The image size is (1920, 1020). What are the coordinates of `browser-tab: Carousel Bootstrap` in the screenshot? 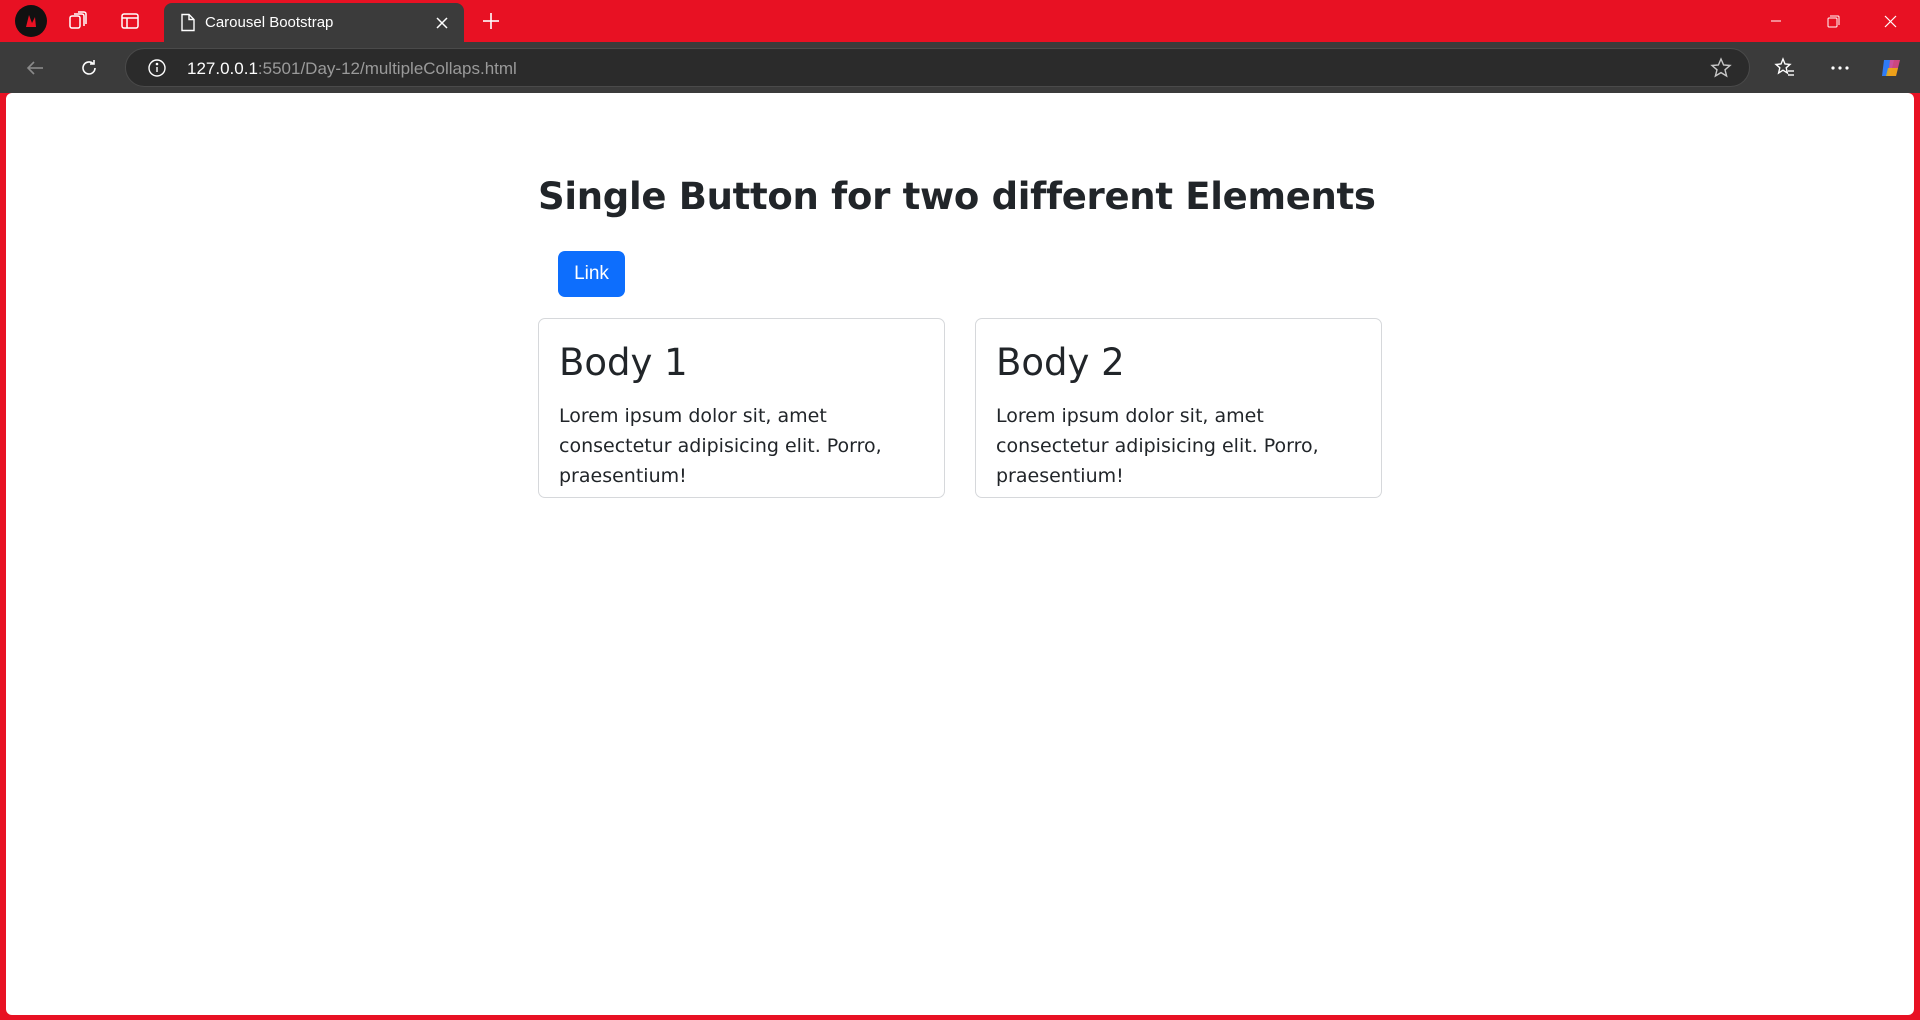 It's located at (314, 22).